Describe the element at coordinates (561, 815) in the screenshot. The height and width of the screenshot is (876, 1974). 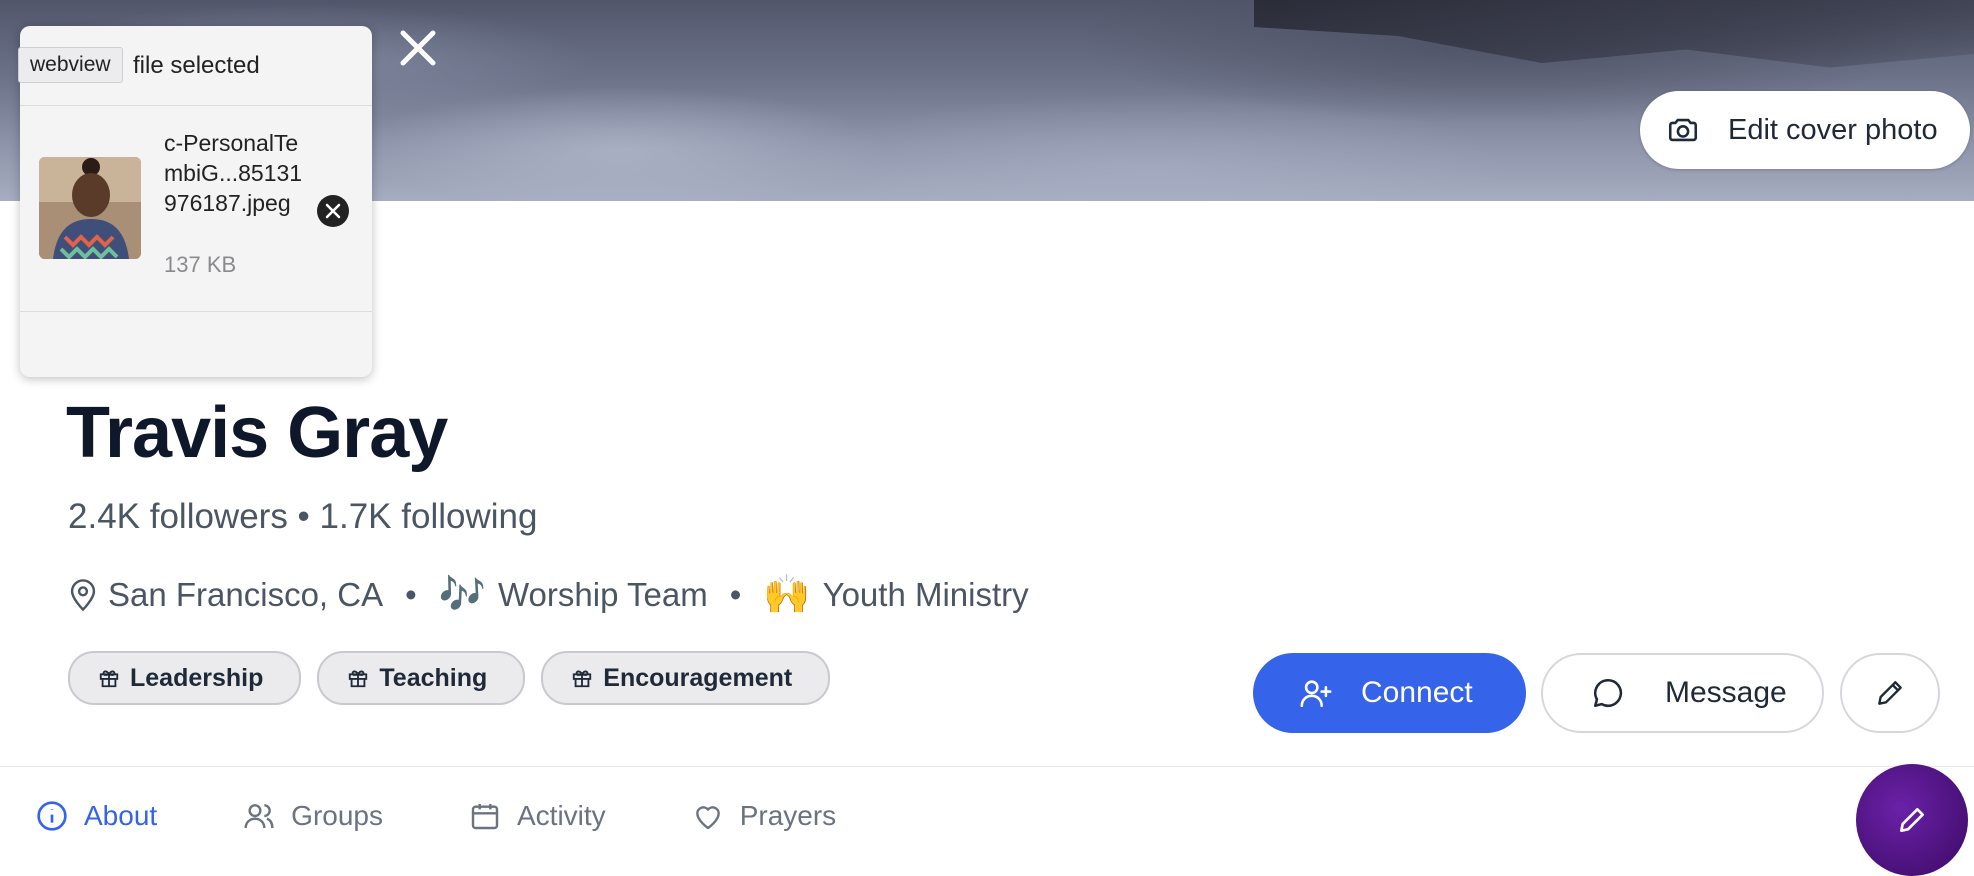
I see `tab-label: Activity` at that location.